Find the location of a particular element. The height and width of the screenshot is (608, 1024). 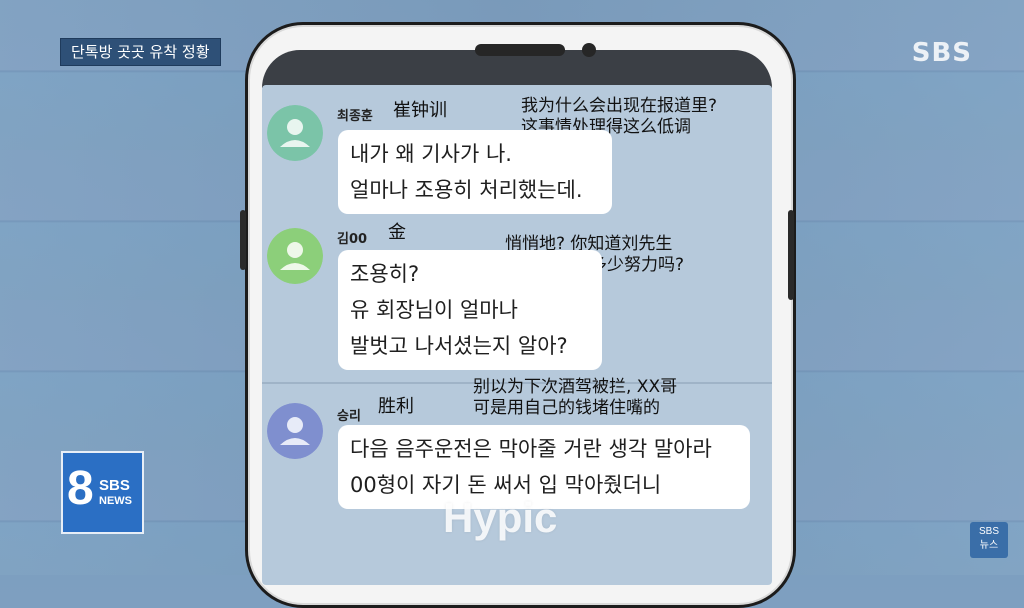

logo-text: NEWS is located at coordinates (115, 501).